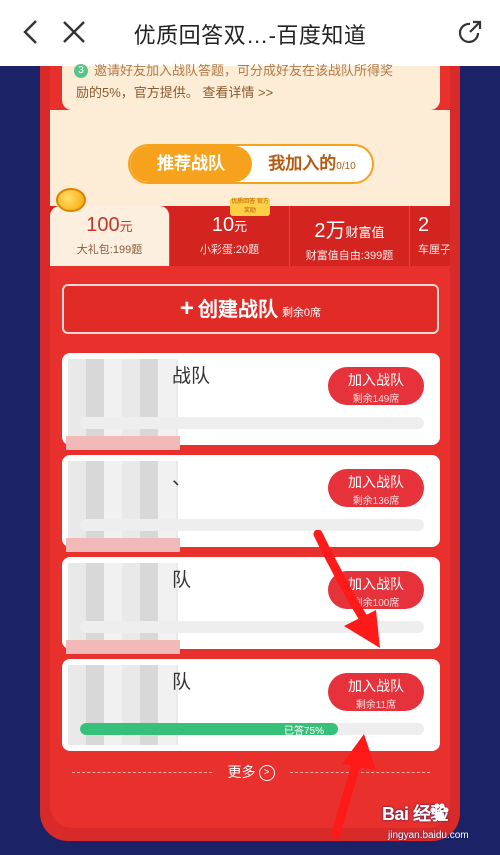 This screenshot has height=855, width=500. What do you see at coordinates (244, 70) in the screenshot?
I see `notice-line-1: 邀请好友加入战队答题，可分成好友在该战队所得奖` at bounding box center [244, 70].